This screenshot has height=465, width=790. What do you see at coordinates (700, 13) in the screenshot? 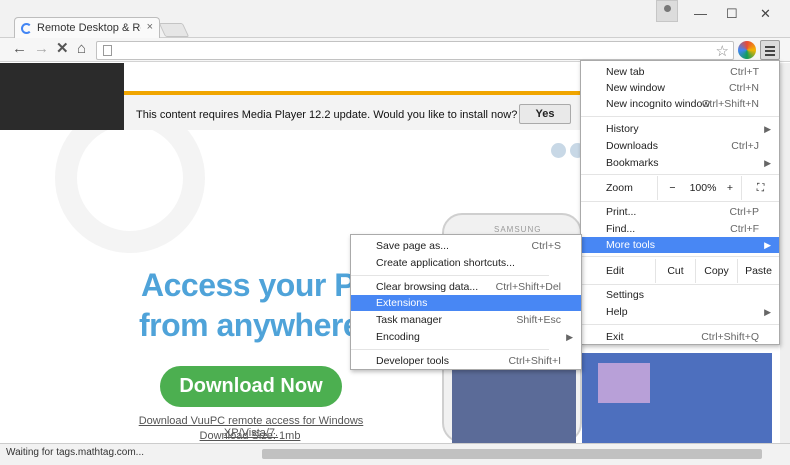
I see `minimize-button: —` at bounding box center [700, 13].